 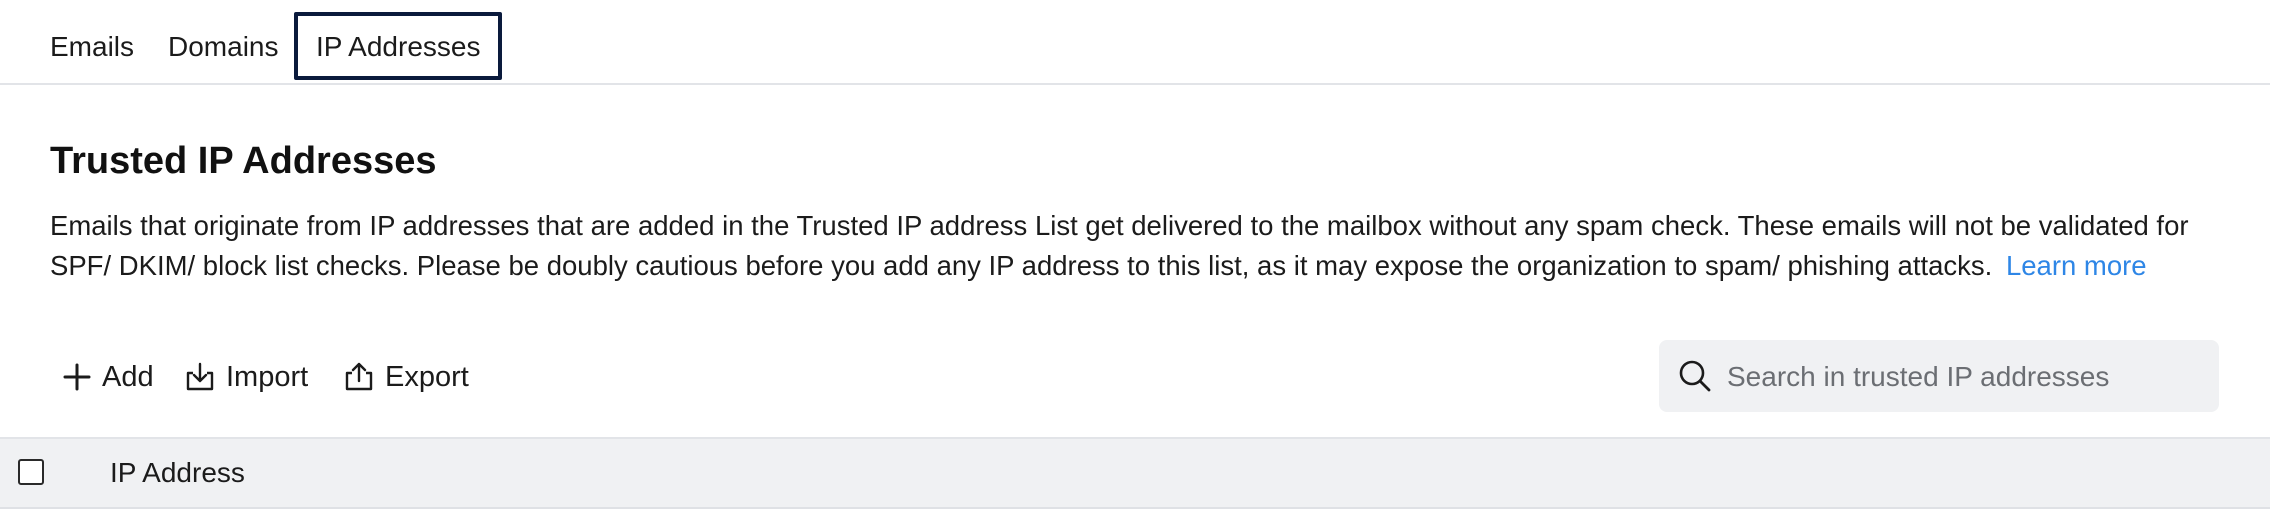 I want to click on export-label: Export, so click(x=427, y=376).